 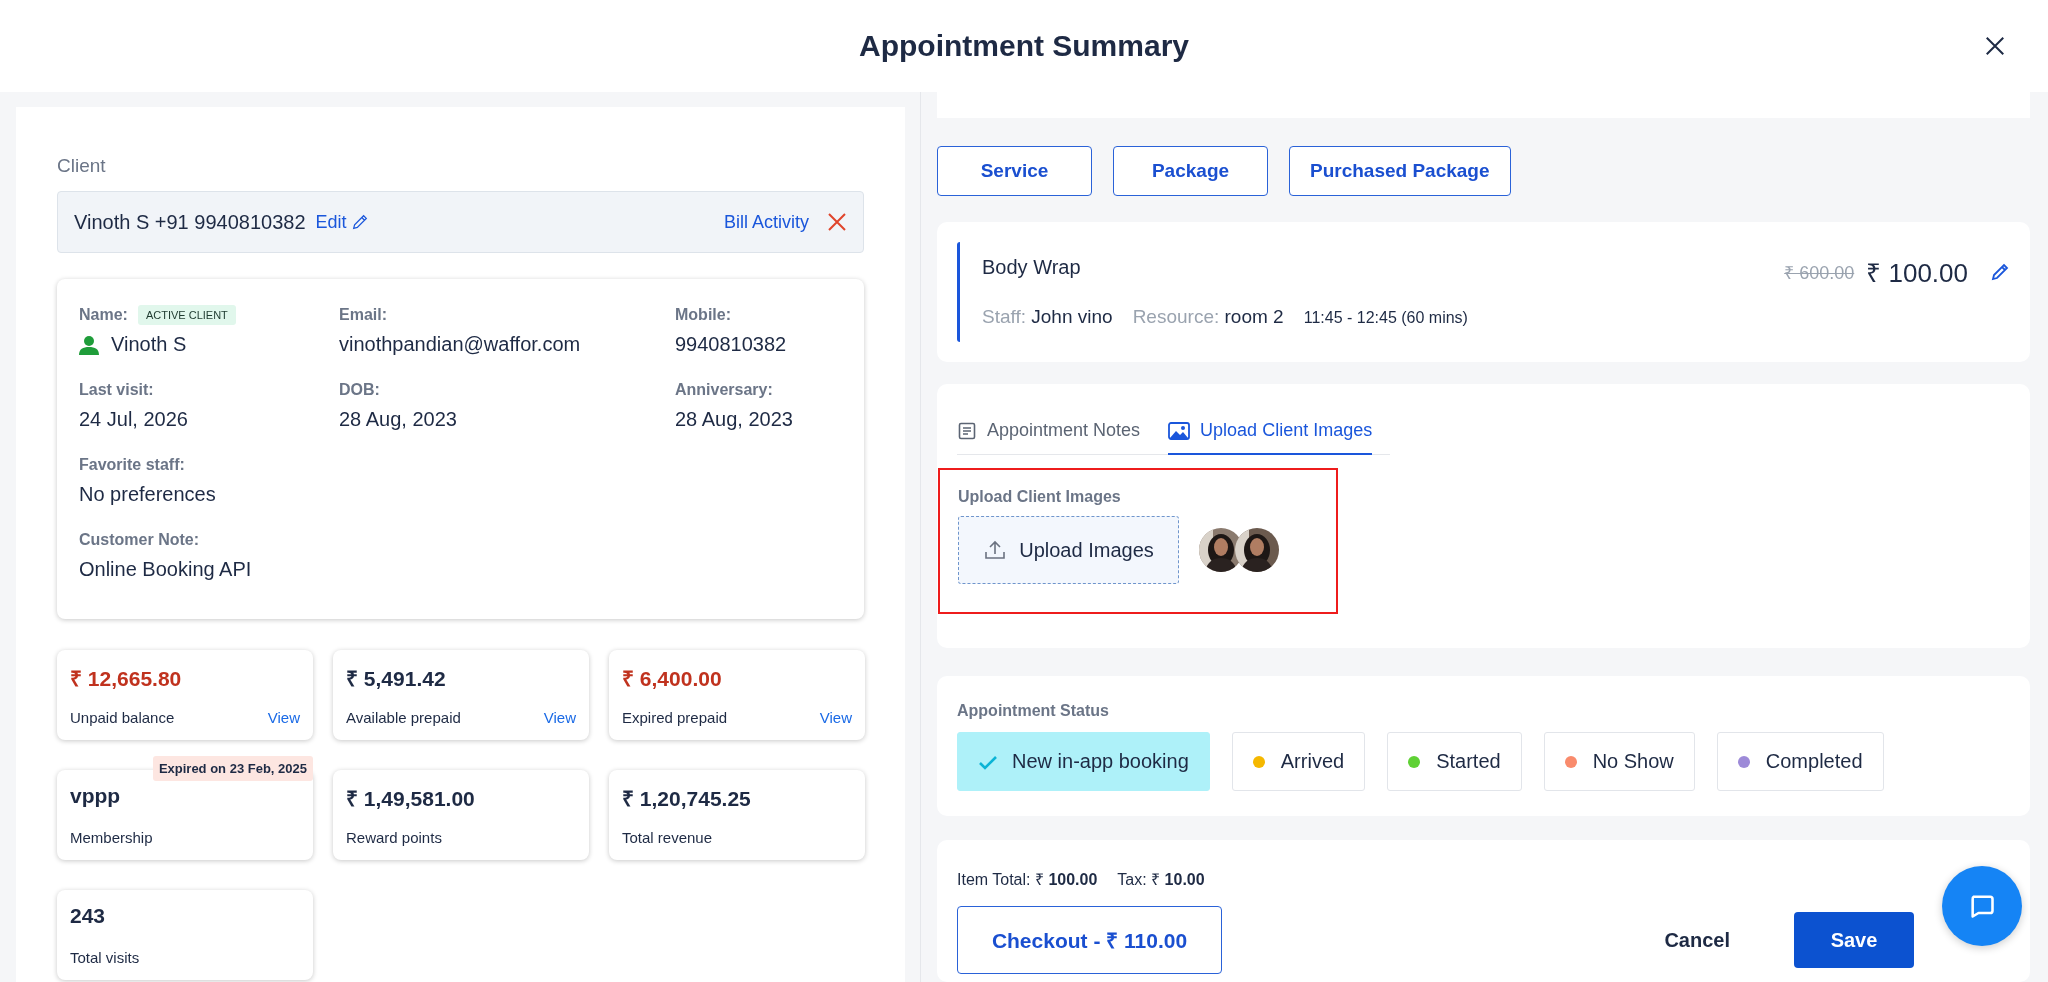 I want to click on section-label: Appointment Status, so click(x=1033, y=710).